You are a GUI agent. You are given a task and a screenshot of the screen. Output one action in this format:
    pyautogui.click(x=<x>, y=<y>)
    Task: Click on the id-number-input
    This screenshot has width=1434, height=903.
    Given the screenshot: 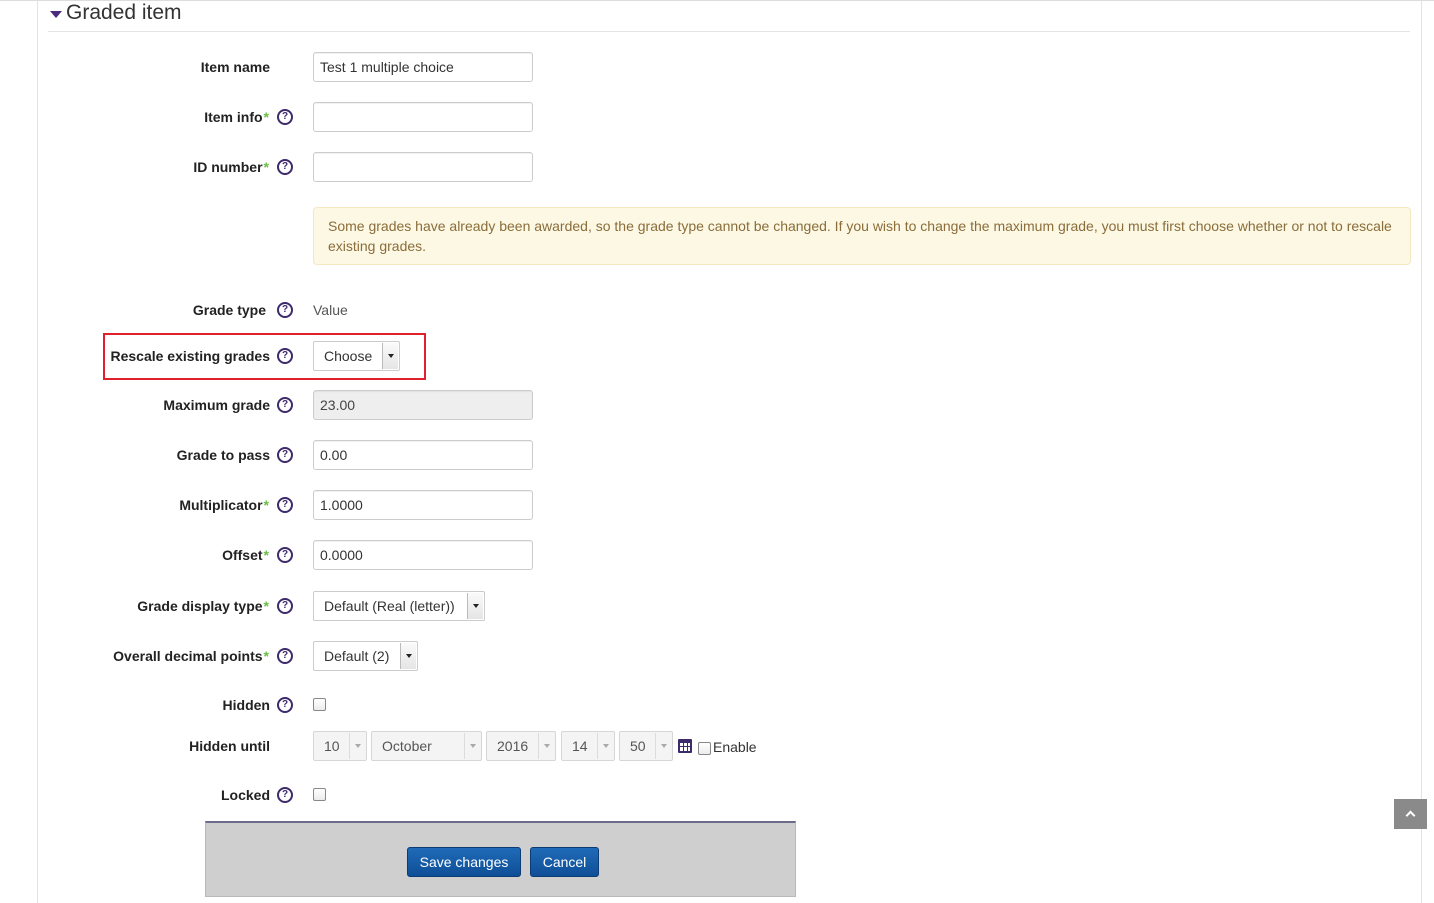 What is the action you would take?
    pyautogui.click(x=423, y=167)
    